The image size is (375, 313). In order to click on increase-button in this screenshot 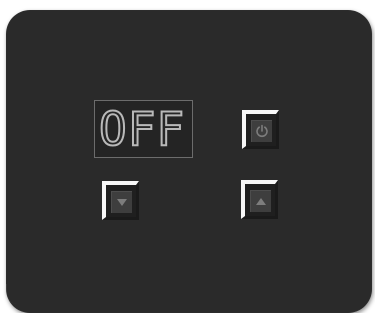, I will do `click(259, 199)`.